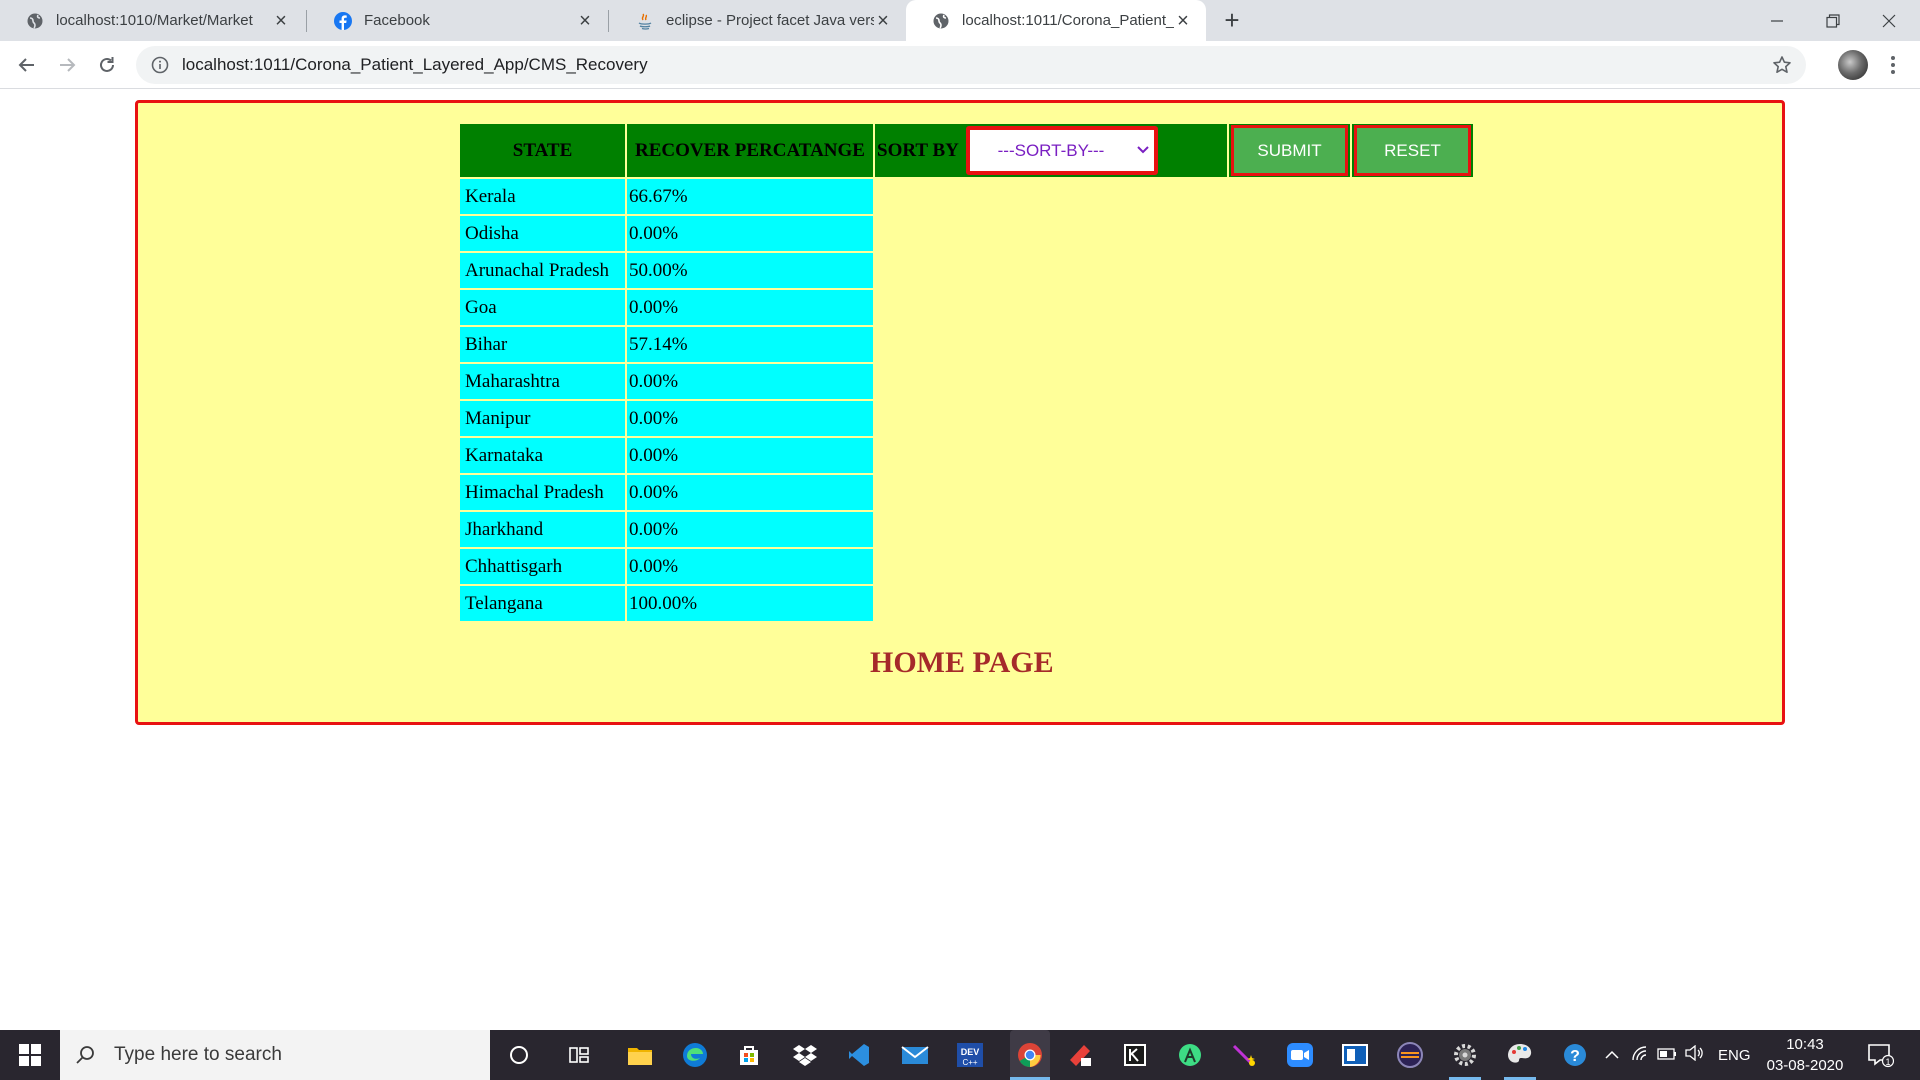 The image size is (1920, 1080). What do you see at coordinates (1051, 150) in the screenshot?
I see `sort-by-select-value: ---SORT-BY---` at bounding box center [1051, 150].